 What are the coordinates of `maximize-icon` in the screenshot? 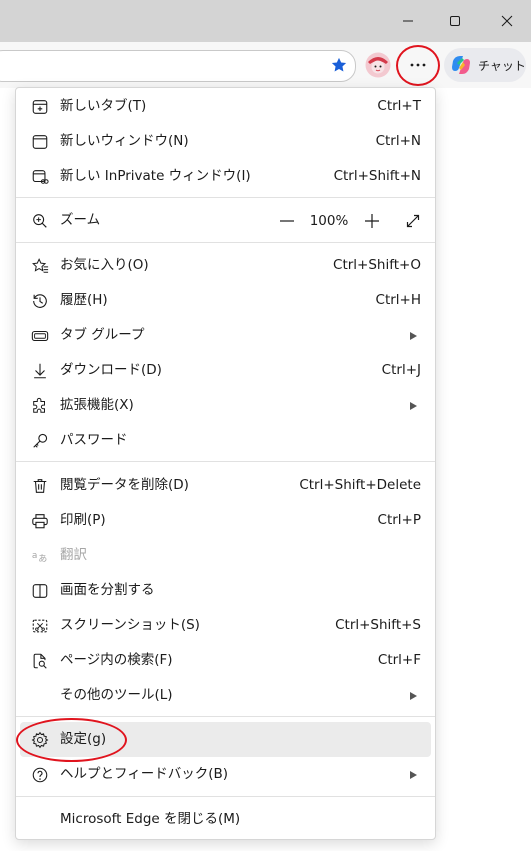 It's located at (455, 21).